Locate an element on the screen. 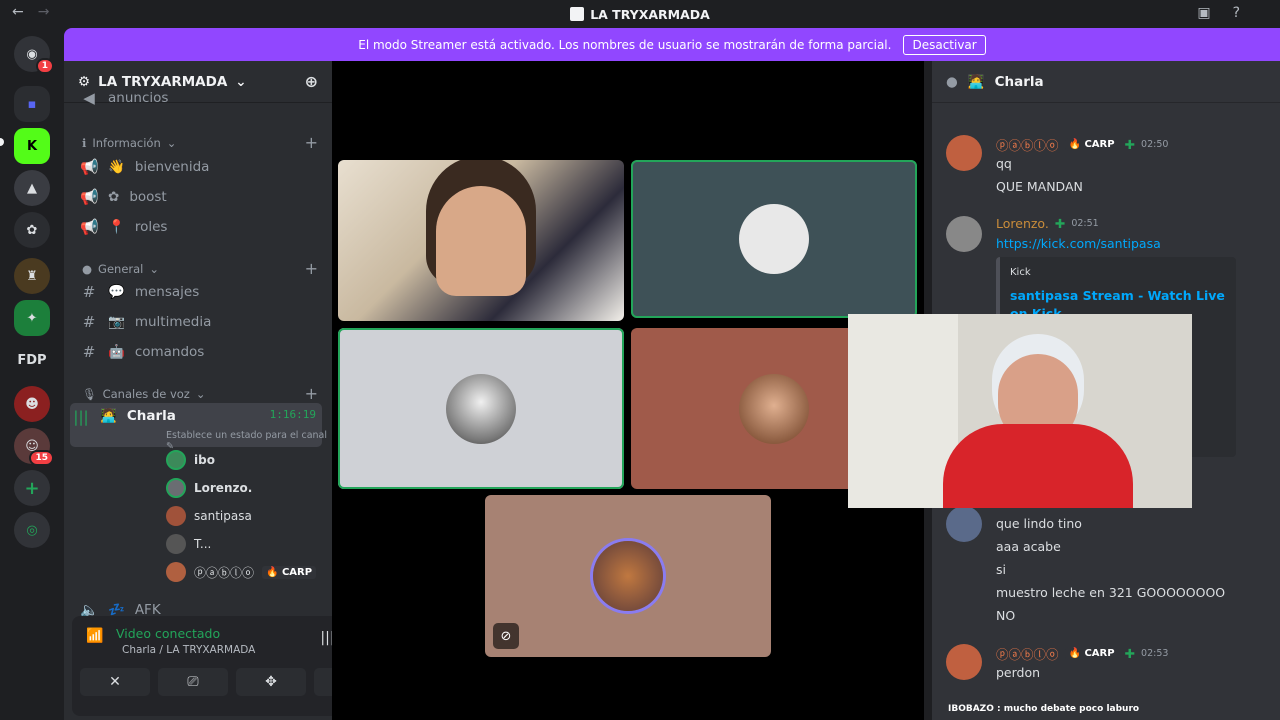 This screenshot has height=720, width=1280. discord-home-icon: ◉ 1 is located at coordinates (34, 55).